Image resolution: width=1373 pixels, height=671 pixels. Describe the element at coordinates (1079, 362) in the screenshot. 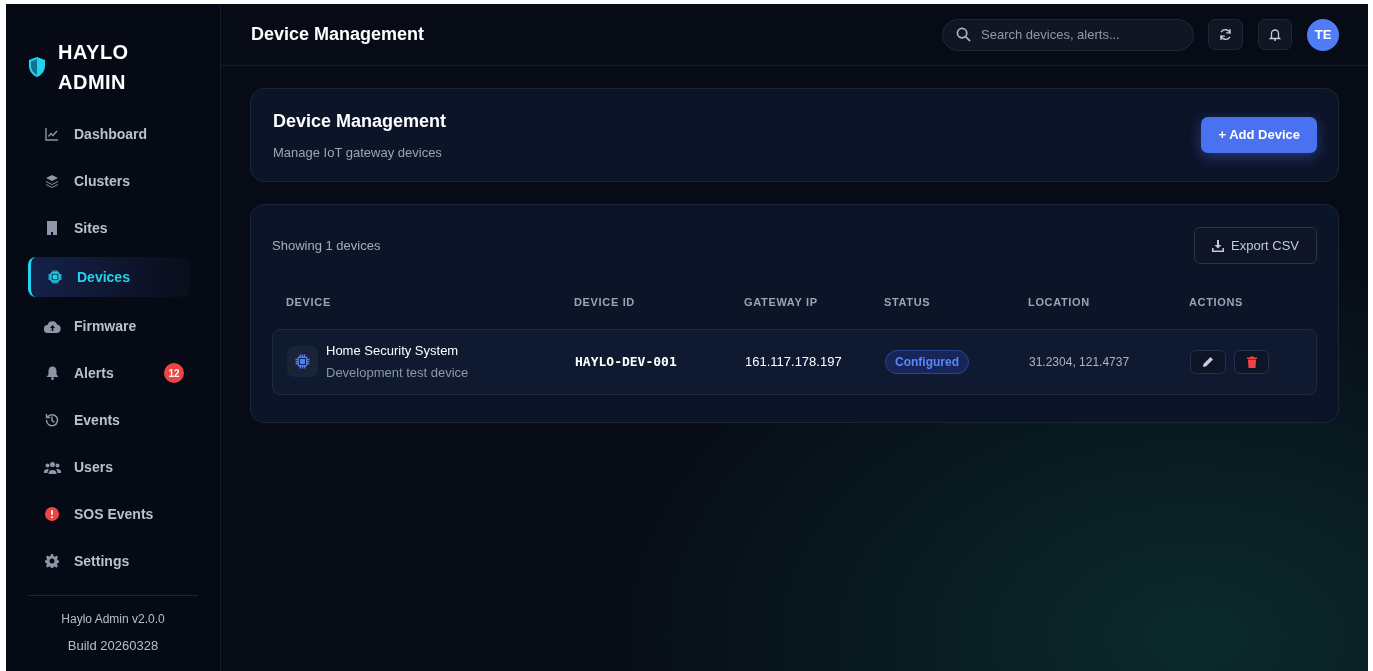

I see `table-cell-text: 31.2304, 121.4737` at that location.